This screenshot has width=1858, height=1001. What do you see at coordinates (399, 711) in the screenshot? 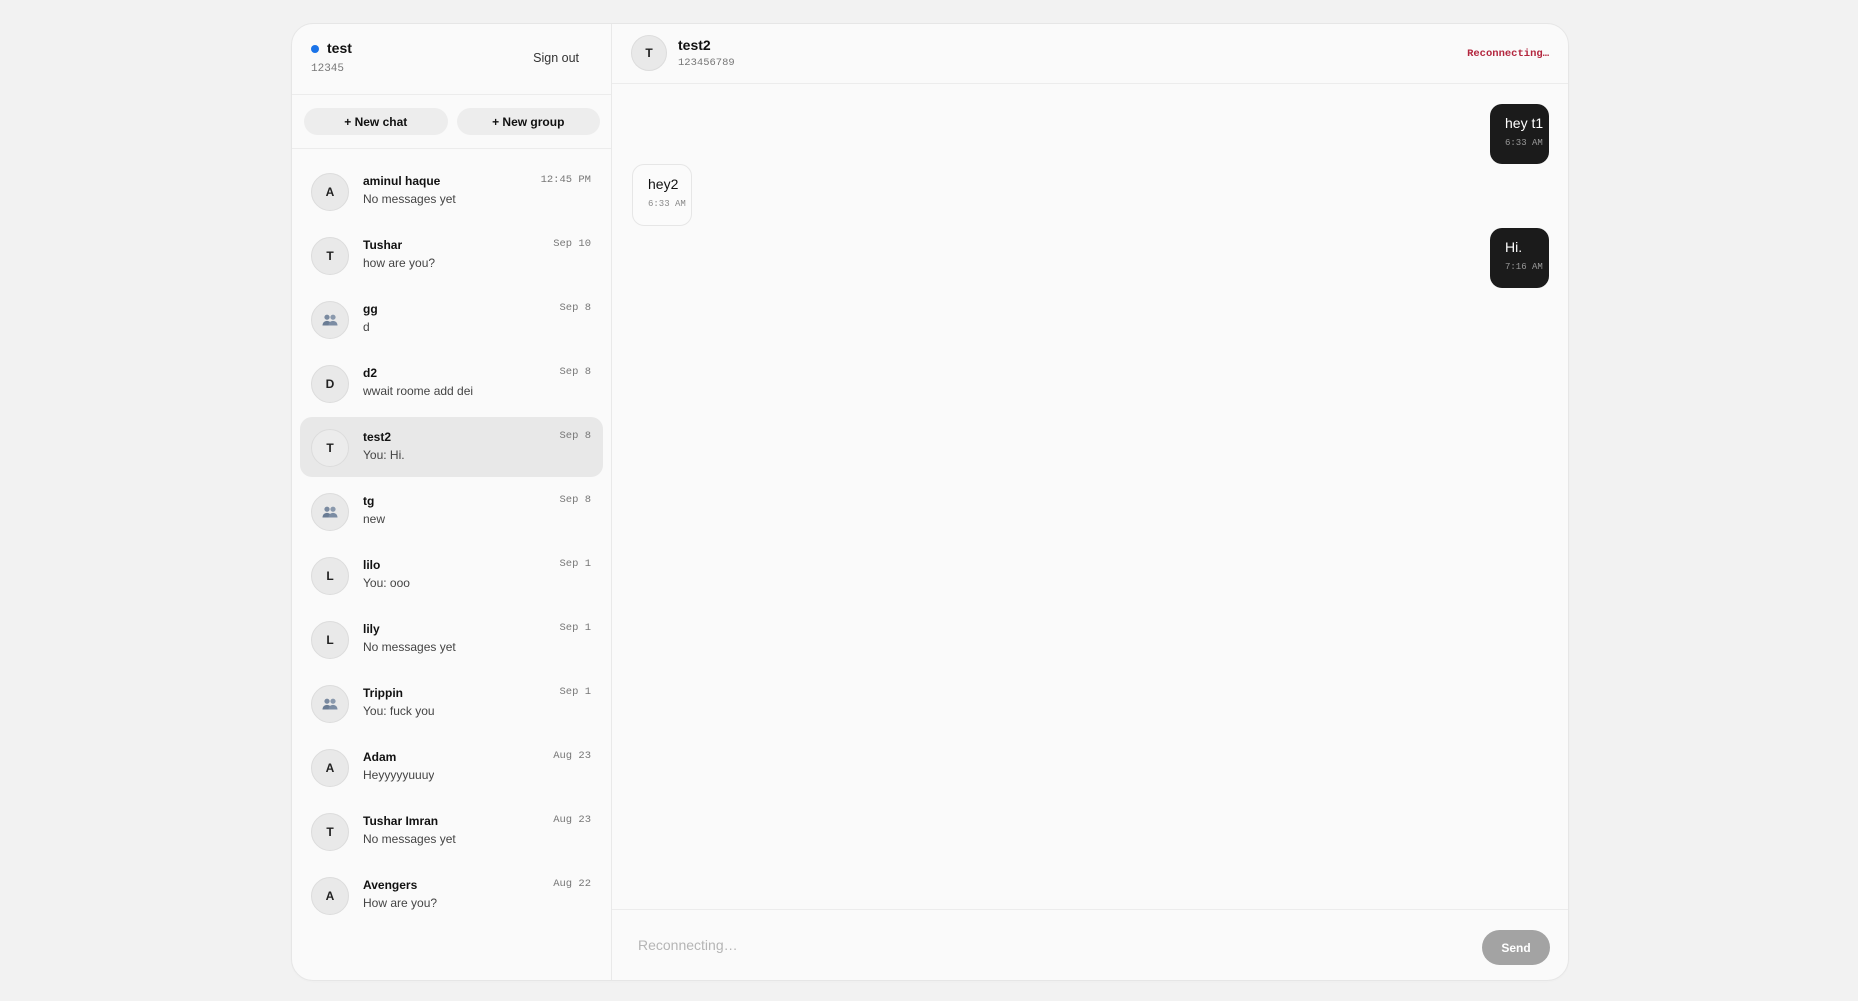
I see `chat-preview: You: fuck you` at bounding box center [399, 711].